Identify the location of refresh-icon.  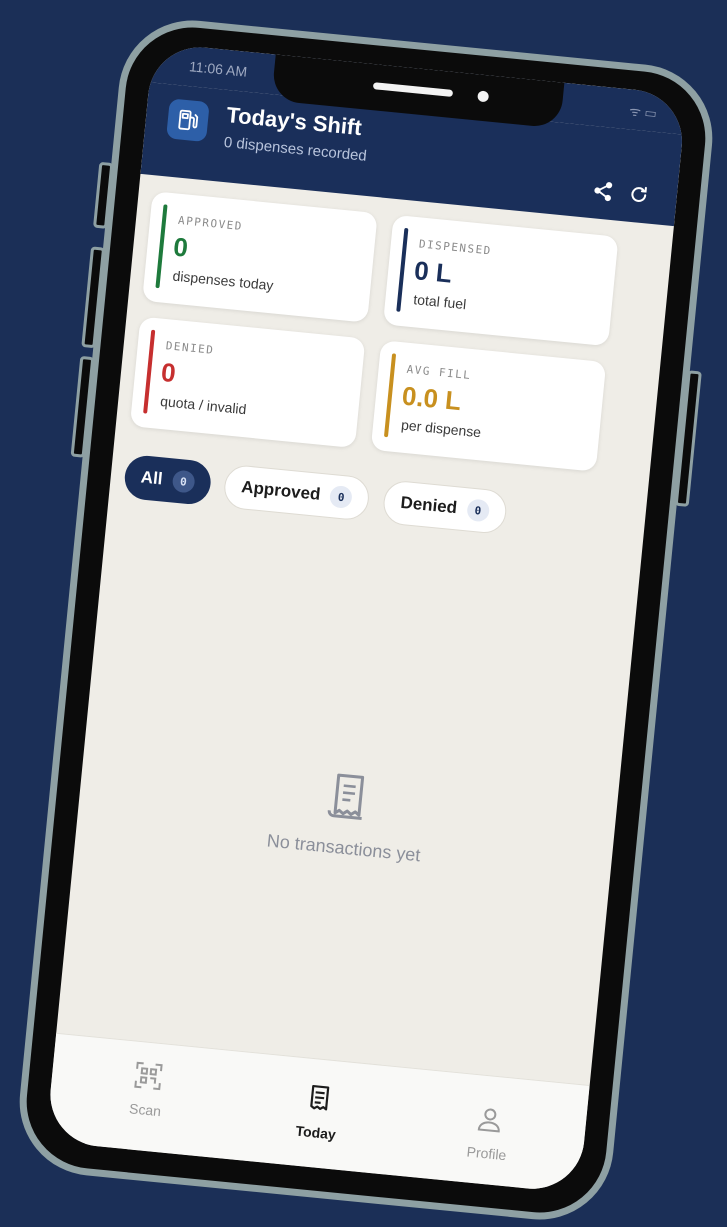
(639, 194).